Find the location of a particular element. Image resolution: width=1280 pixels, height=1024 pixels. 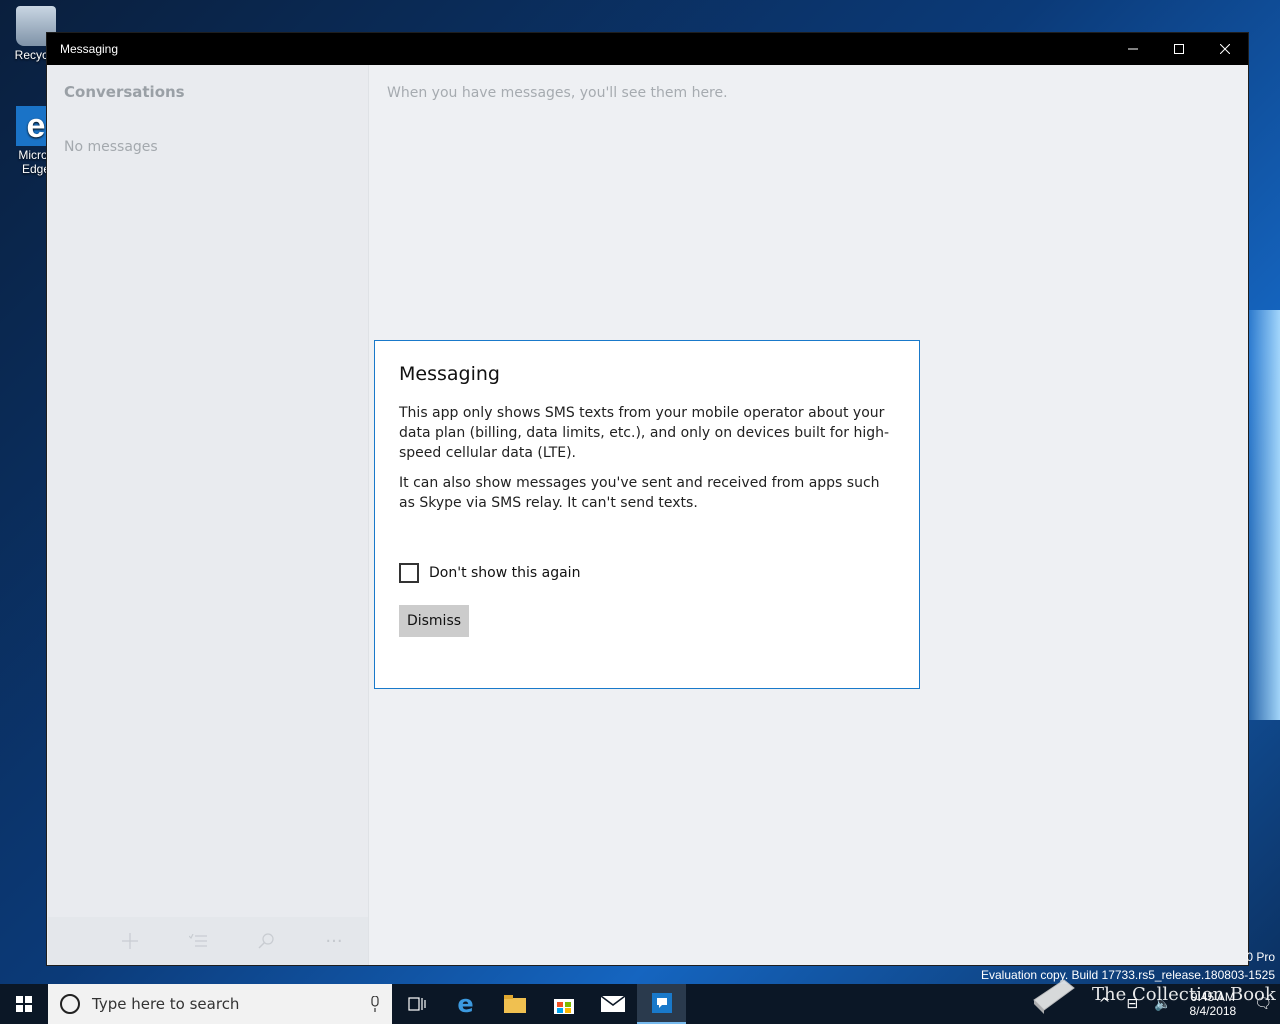

book-logo-icon is located at coordinates (1054, 996).